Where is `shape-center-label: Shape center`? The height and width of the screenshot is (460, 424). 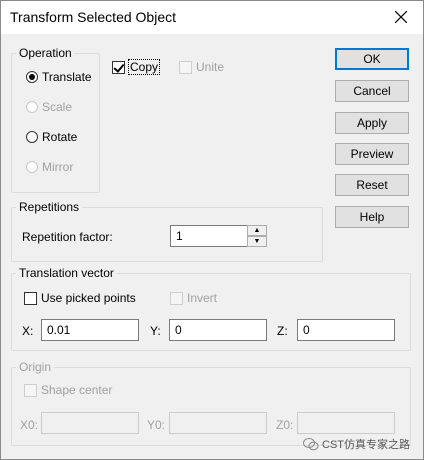
shape-center-label: Shape center is located at coordinates (77, 390).